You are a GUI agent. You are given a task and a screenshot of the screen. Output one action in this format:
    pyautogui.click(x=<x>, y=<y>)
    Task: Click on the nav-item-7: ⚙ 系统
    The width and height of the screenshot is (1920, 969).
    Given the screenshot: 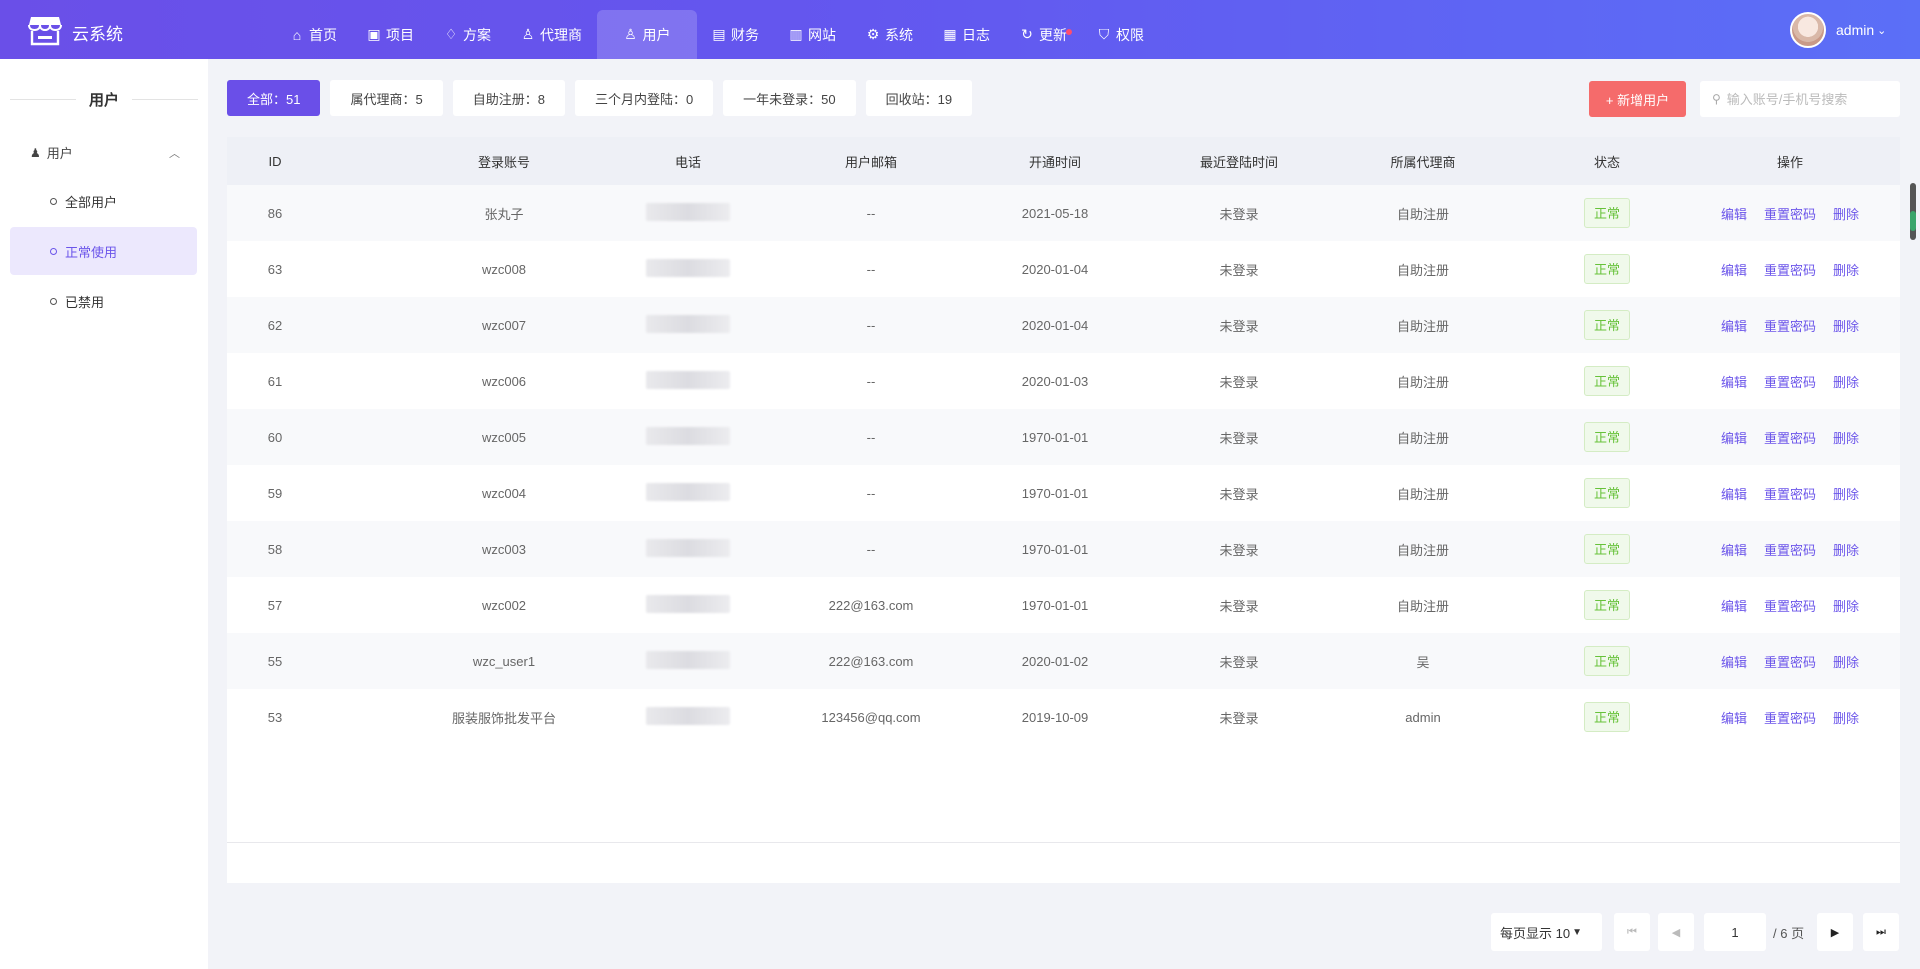 What is the action you would take?
    pyautogui.click(x=889, y=34)
    